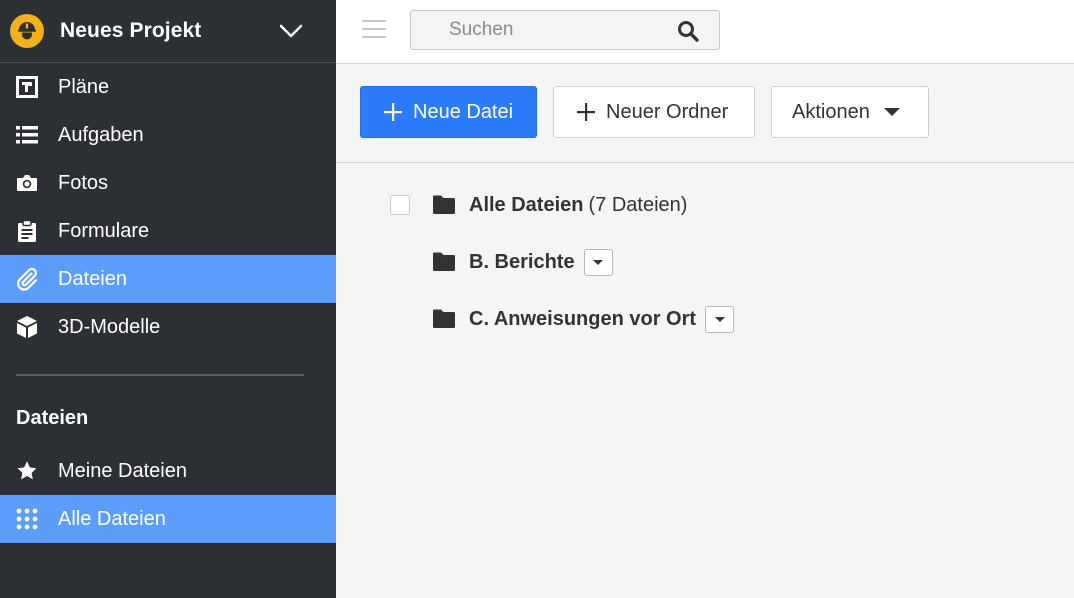 The image size is (1074, 598). I want to click on folder-name: B. Berichte, so click(522, 261).